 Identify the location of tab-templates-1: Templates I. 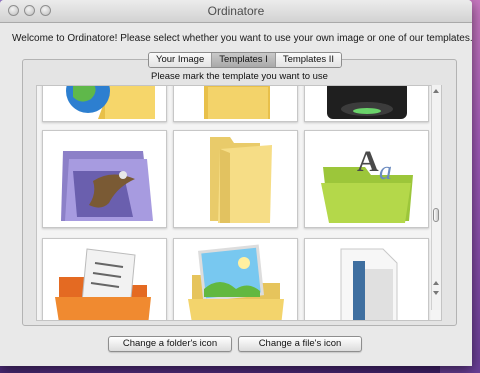
(244, 60).